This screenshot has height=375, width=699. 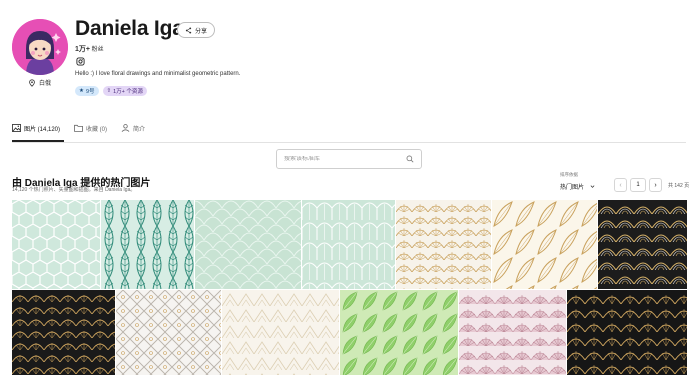 I want to click on badges: ★ 9号 ⇧ 1万+ 个资源, so click(x=111, y=91).